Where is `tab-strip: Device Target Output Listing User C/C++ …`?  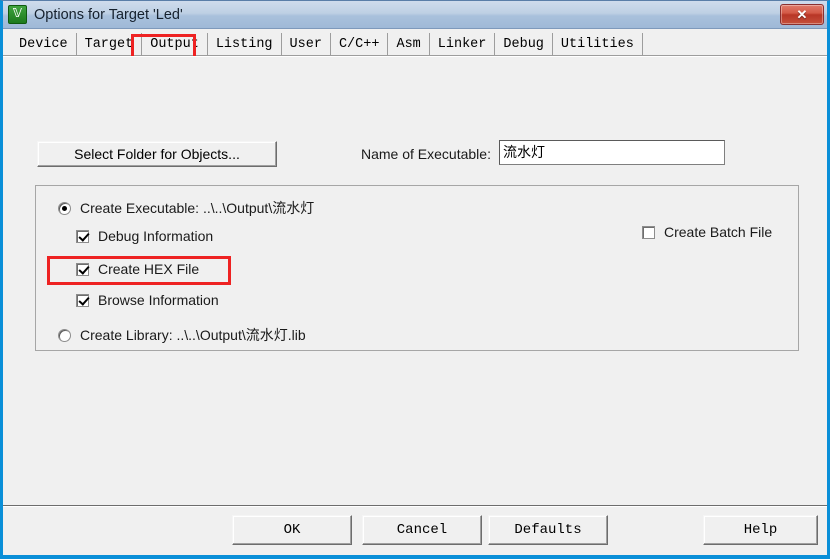 tab-strip: Device Target Output Listing User C/C++ … is located at coordinates (415, 42).